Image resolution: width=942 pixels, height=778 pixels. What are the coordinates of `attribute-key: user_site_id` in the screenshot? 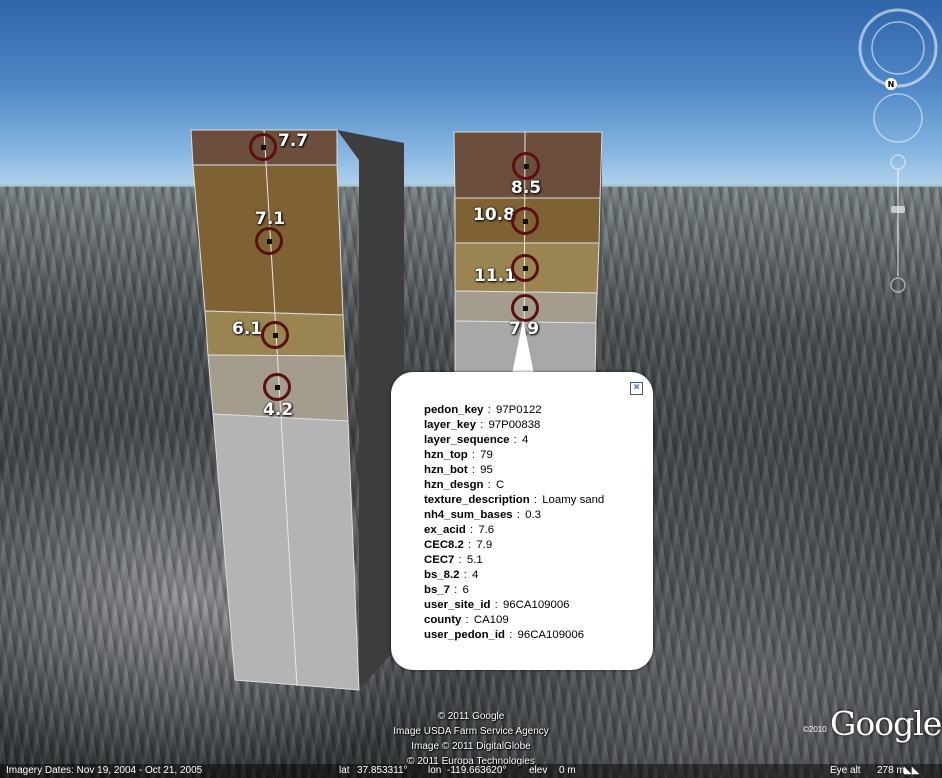 It's located at (457, 605).